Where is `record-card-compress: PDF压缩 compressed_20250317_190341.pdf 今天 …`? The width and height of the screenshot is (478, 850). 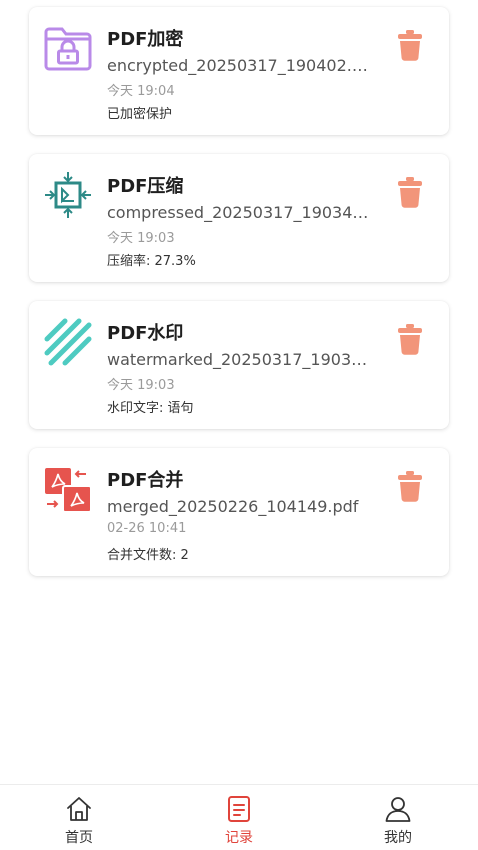
record-card-compress: PDF压缩 compressed_20250317_190341.pdf 今天 … is located at coordinates (239, 218).